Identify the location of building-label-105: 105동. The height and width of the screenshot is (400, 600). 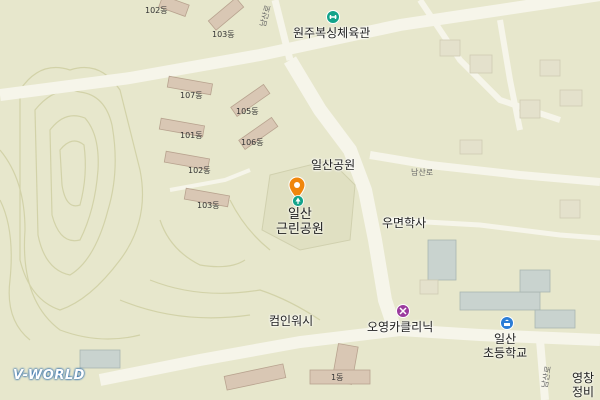
(247, 111).